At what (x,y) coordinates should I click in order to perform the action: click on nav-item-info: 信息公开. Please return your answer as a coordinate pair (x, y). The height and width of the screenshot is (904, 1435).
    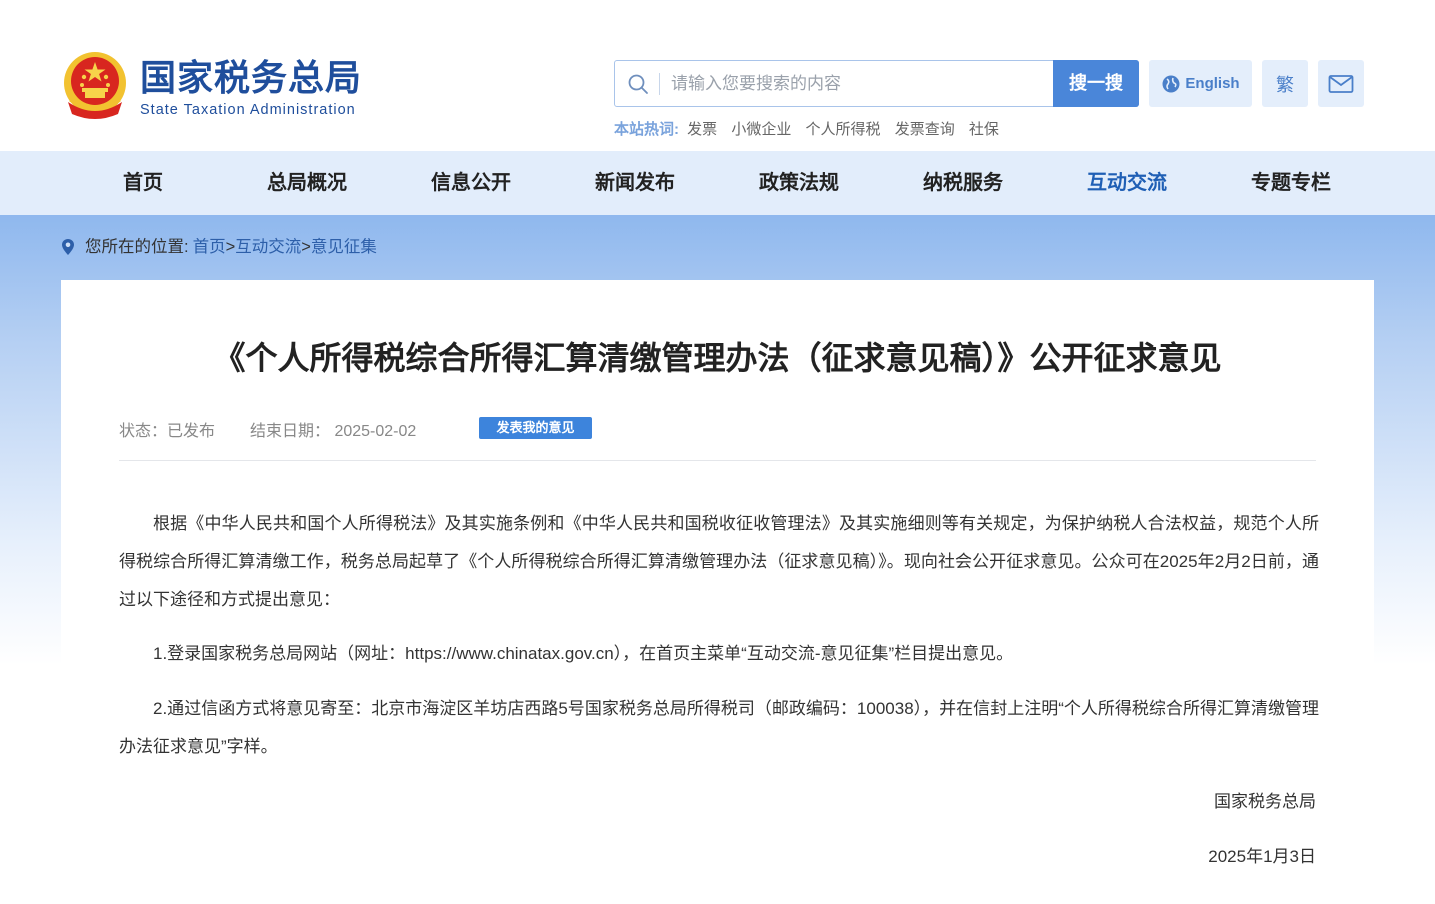
    Looking at the image, I should click on (471, 183).